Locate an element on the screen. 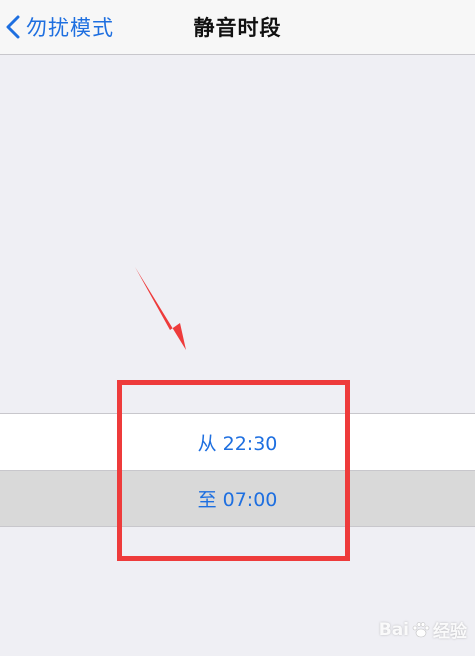 Image resolution: width=475 pixels, height=656 pixels. watermark: Bai 经验 is located at coordinates (422, 630).